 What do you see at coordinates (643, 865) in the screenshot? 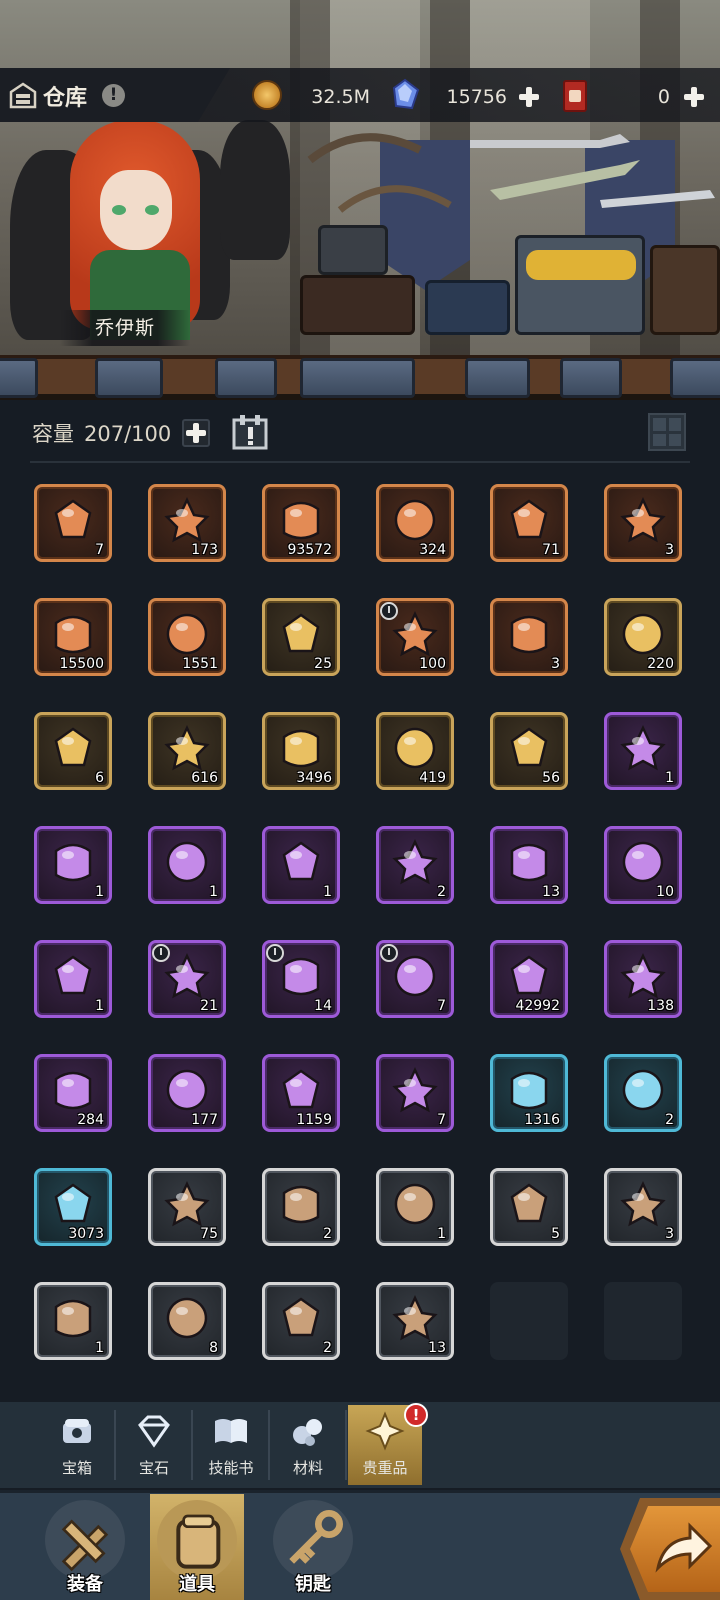
I see `item-slot: 10` at bounding box center [643, 865].